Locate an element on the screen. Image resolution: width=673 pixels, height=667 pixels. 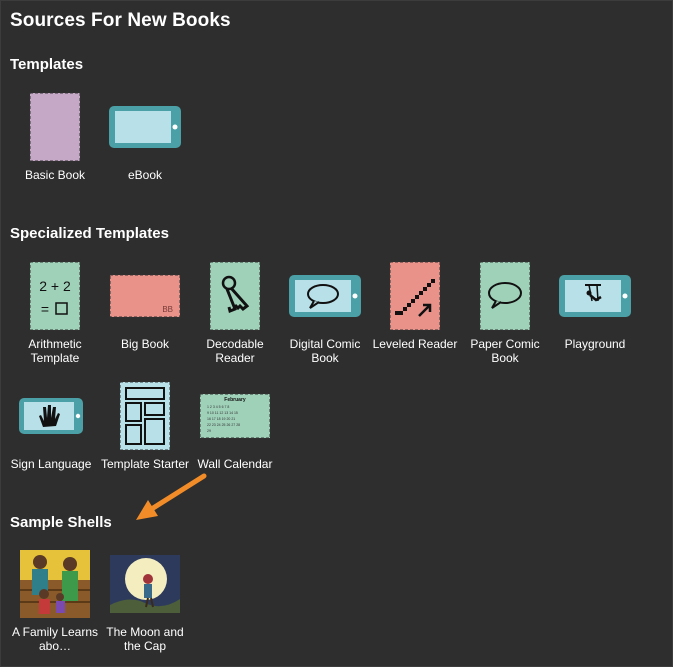
tile-label: Basic Book is located at coordinates (55, 175).